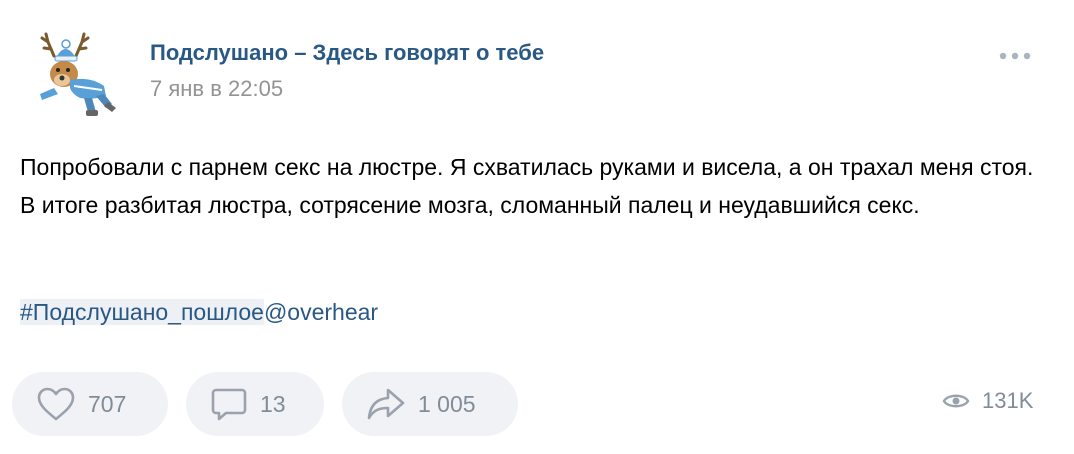 This screenshot has height=454, width=1074. I want to click on more-horizontal-icon, so click(1015, 56).